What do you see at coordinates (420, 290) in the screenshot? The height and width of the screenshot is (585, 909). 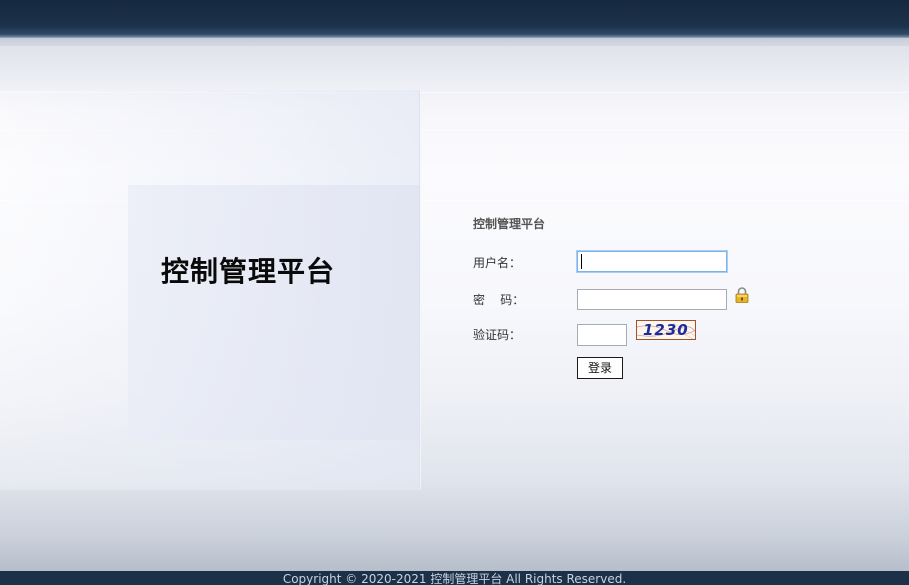 I see `panel-divider` at bounding box center [420, 290].